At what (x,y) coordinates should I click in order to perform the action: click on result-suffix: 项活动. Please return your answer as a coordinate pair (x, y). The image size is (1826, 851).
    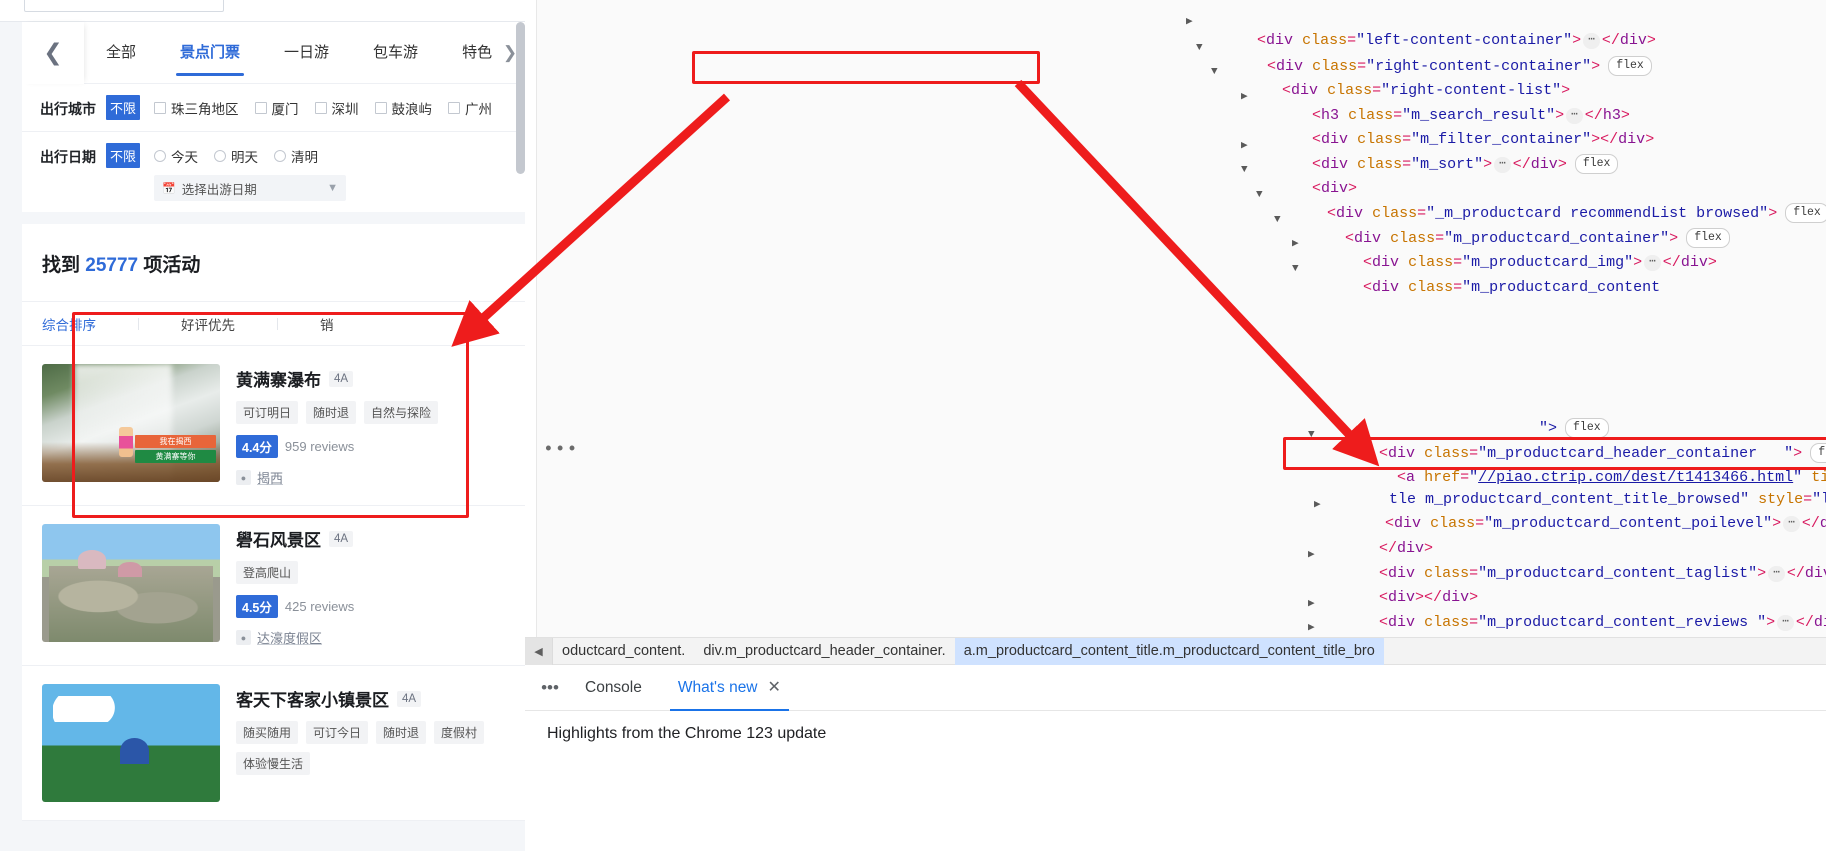
    Looking at the image, I should click on (169, 265).